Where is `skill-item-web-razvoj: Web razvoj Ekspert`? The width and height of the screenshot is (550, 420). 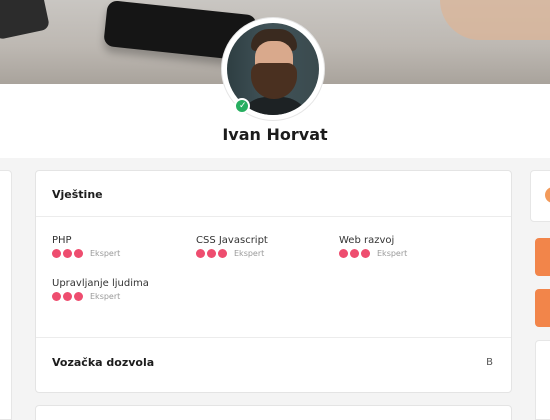 skill-item-web-razvoj: Web razvoj Ekspert is located at coordinates (373, 246).